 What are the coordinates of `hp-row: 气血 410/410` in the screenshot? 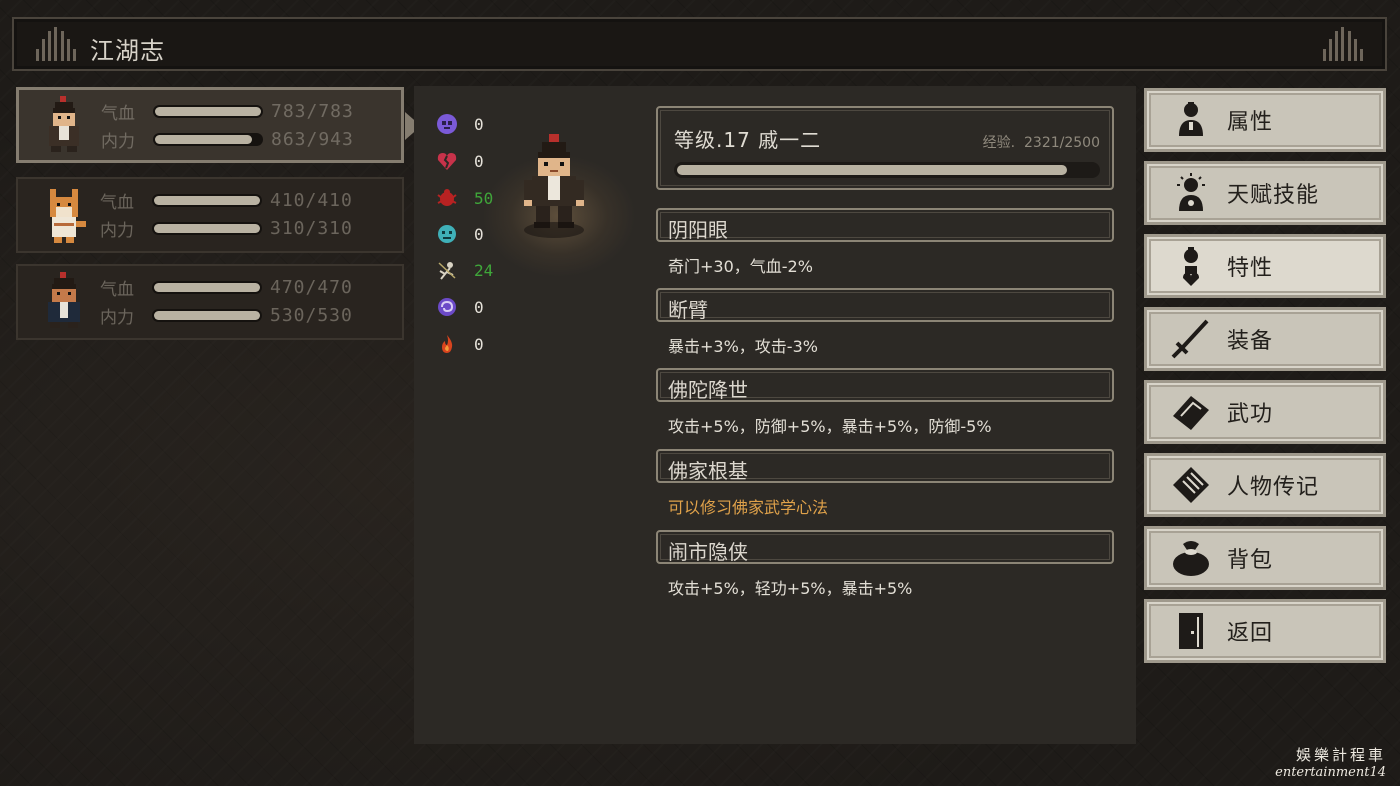 It's located at (226, 201).